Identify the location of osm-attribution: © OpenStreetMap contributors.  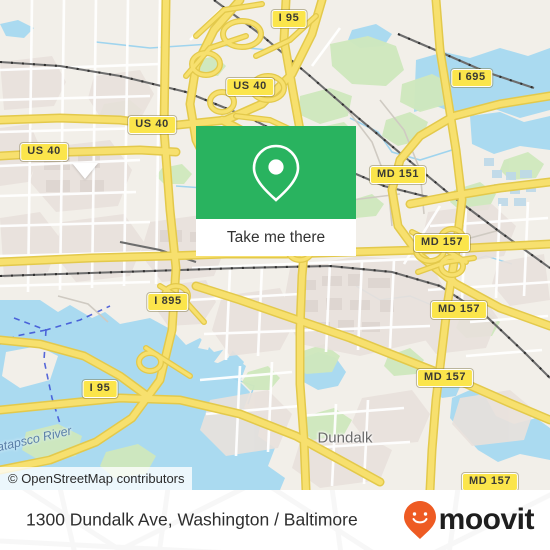
(96, 478).